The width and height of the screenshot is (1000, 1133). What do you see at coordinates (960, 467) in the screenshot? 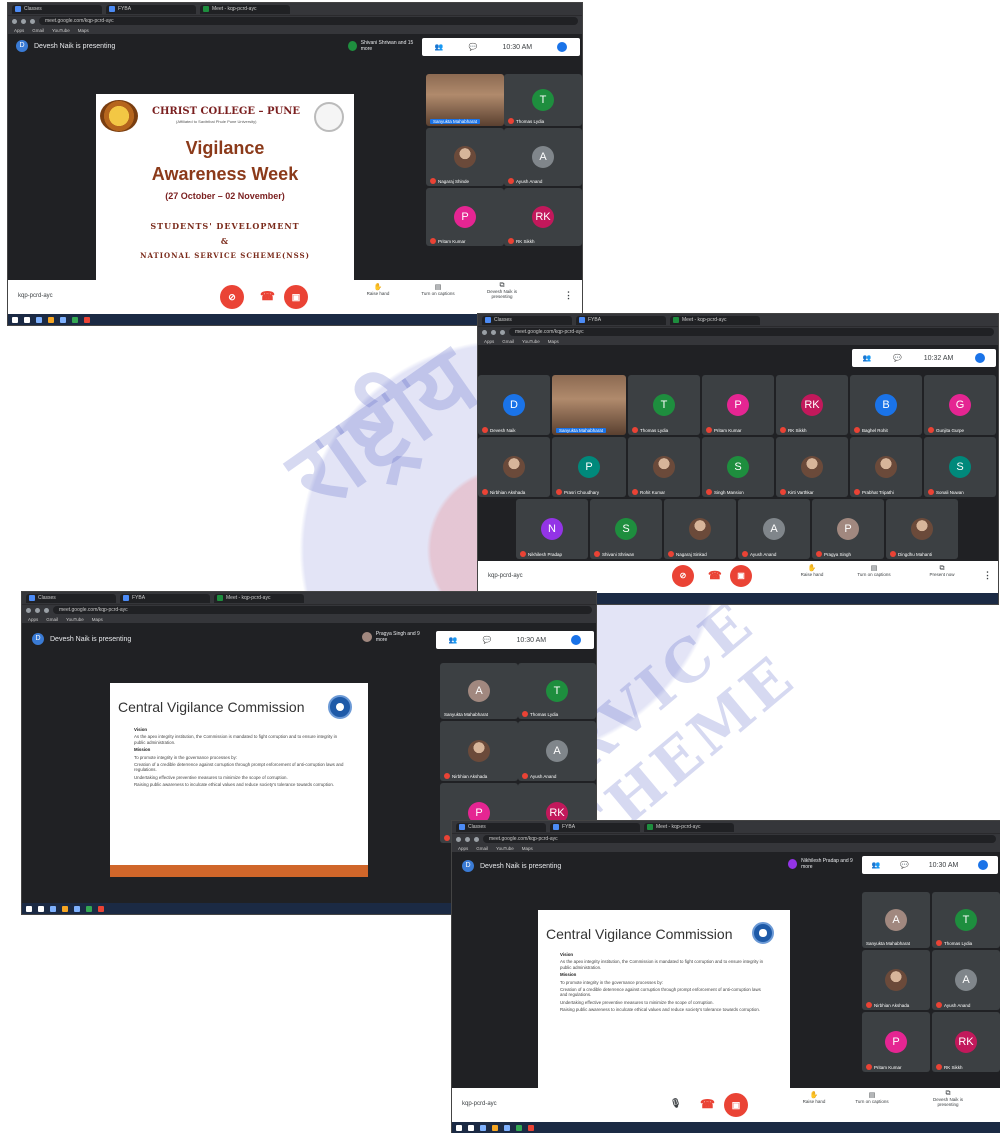
I see `participant-tile: S Sonali Nuwan` at bounding box center [960, 467].